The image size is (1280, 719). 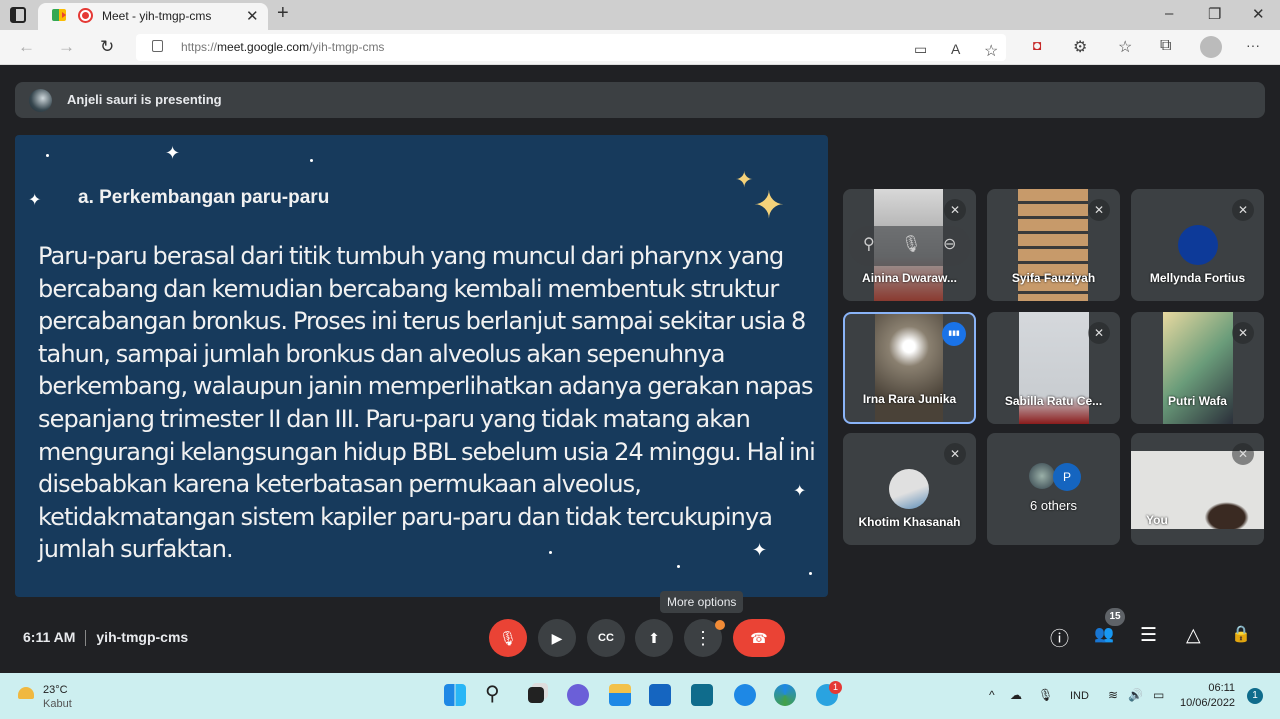 I want to click on microphone-toggle-button: 🎙, so click(x=508, y=638).